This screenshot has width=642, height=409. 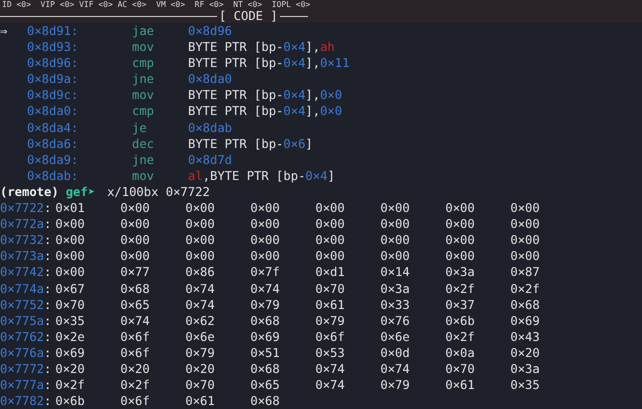 What do you see at coordinates (22, 385) in the screenshot?
I see `memory-address: 0×777a` at bounding box center [22, 385].